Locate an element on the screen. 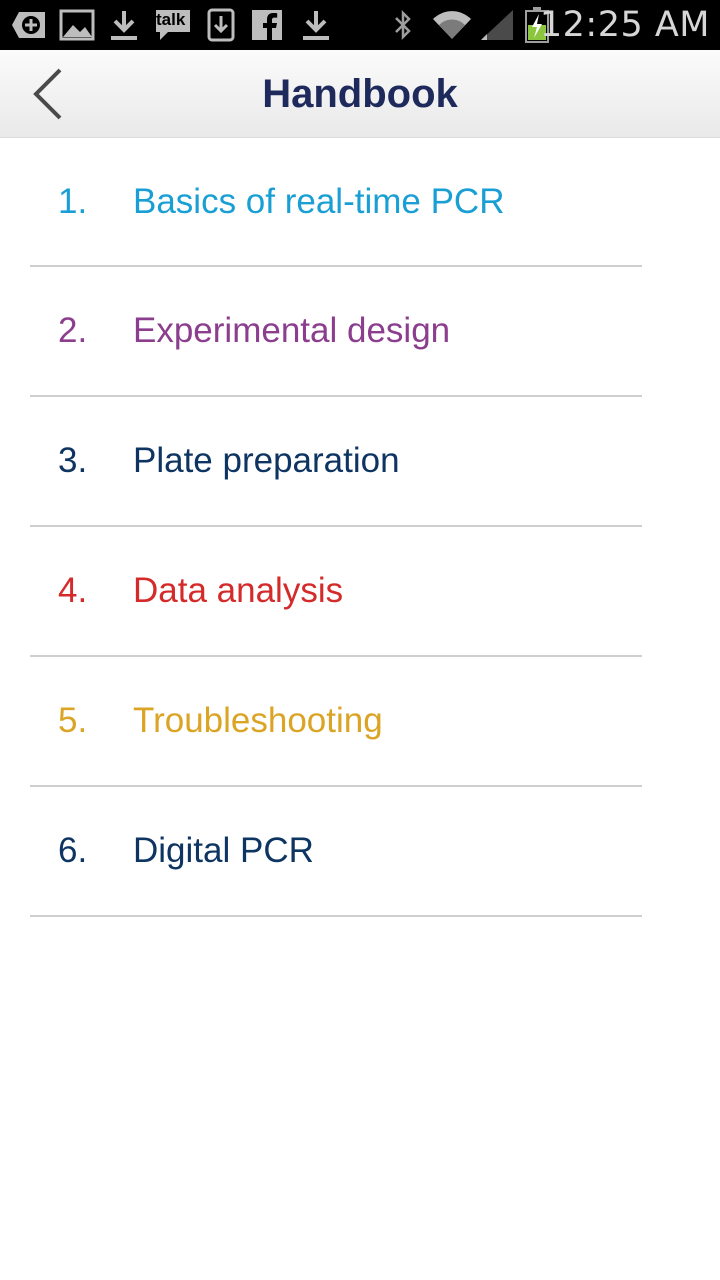 The image size is (720, 1280). chapter-label: Troubleshooting is located at coordinates (258, 720).